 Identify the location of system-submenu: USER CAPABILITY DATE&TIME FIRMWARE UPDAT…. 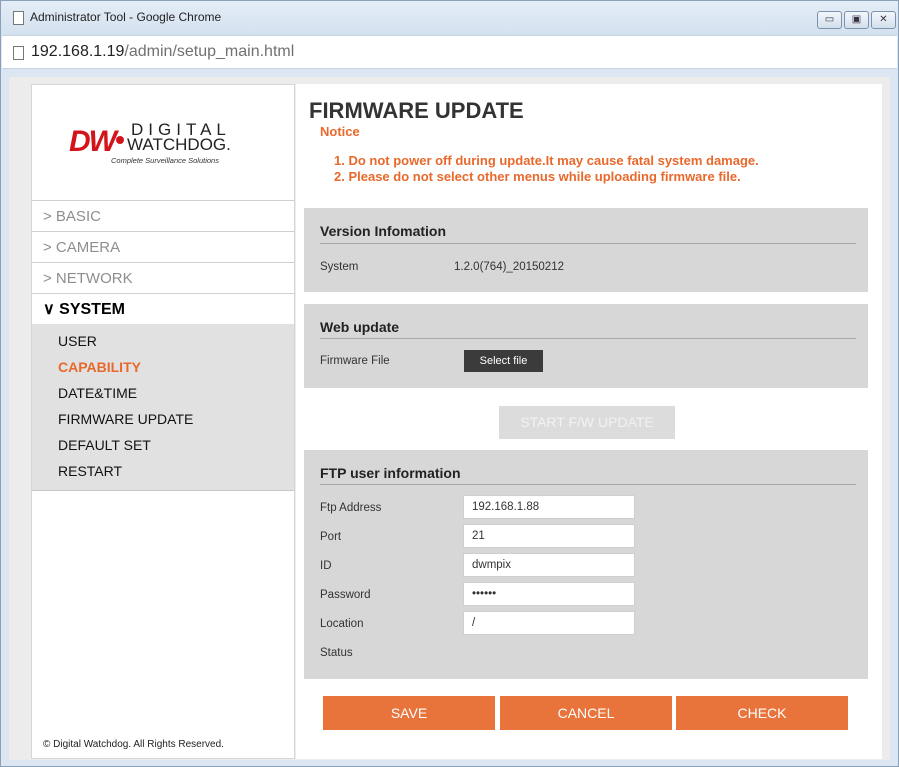
(163, 407).